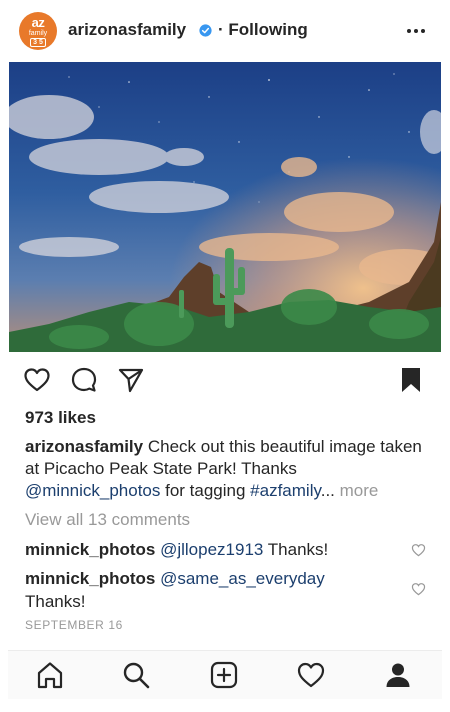 The height and width of the screenshot is (712, 450). What do you see at coordinates (60, 418) in the screenshot?
I see `likes-count: 973 likes` at bounding box center [60, 418].